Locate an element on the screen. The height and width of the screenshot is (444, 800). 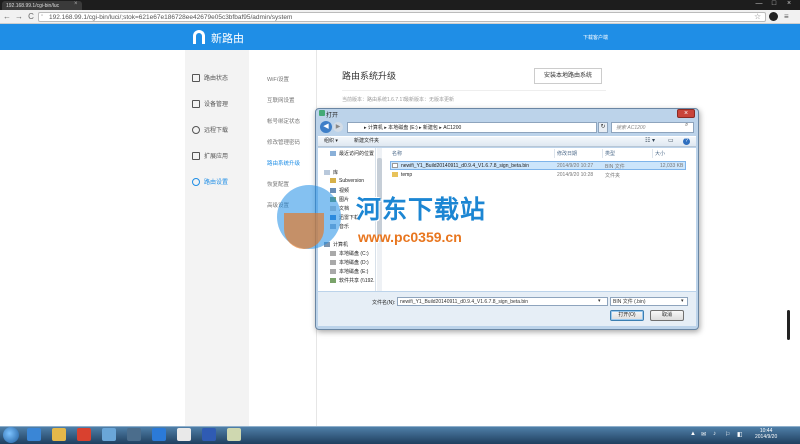
minimize-icon: — is located at coordinates (759, 4).